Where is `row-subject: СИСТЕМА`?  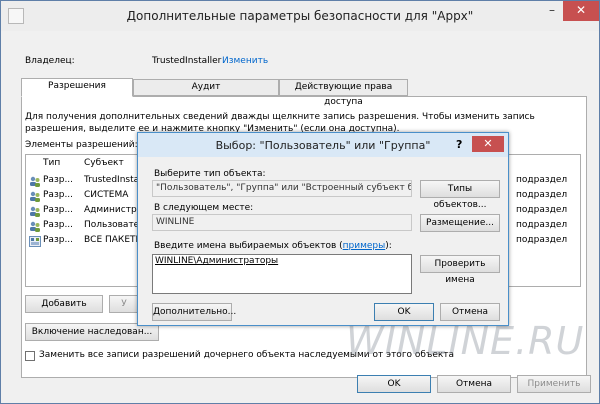 row-subject: СИСТЕМА is located at coordinates (106, 195).